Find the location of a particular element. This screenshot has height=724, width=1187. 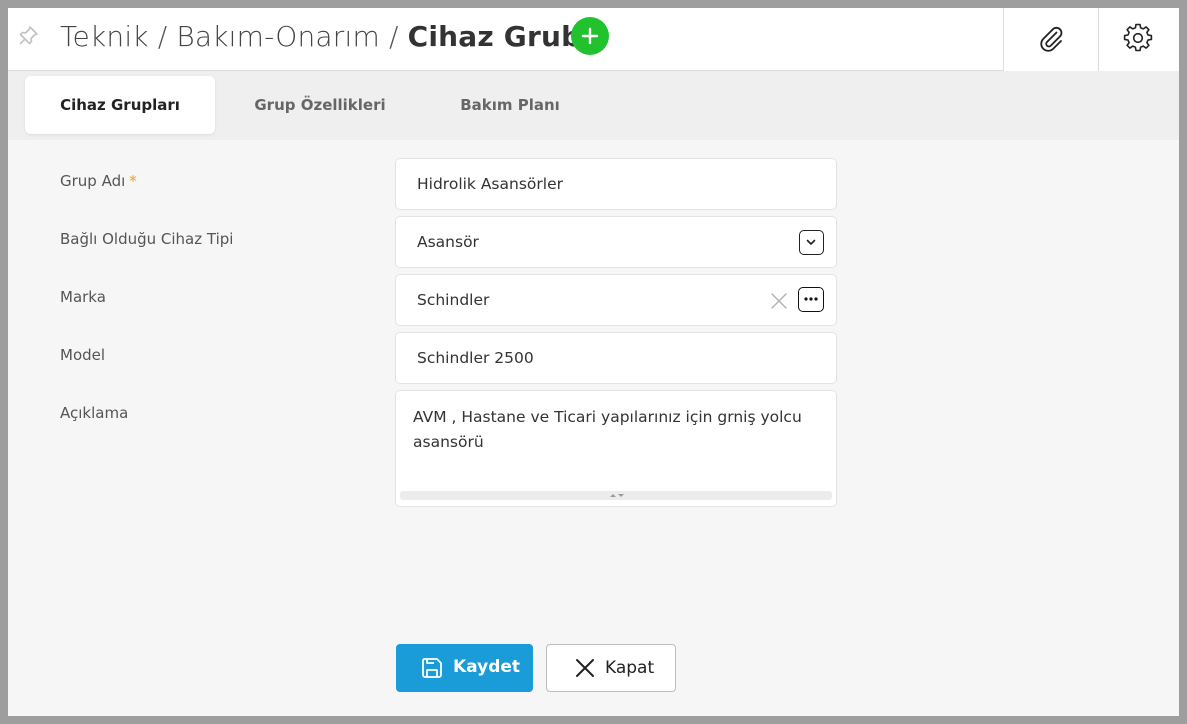

resize-handle is located at coordinates (616, 495).